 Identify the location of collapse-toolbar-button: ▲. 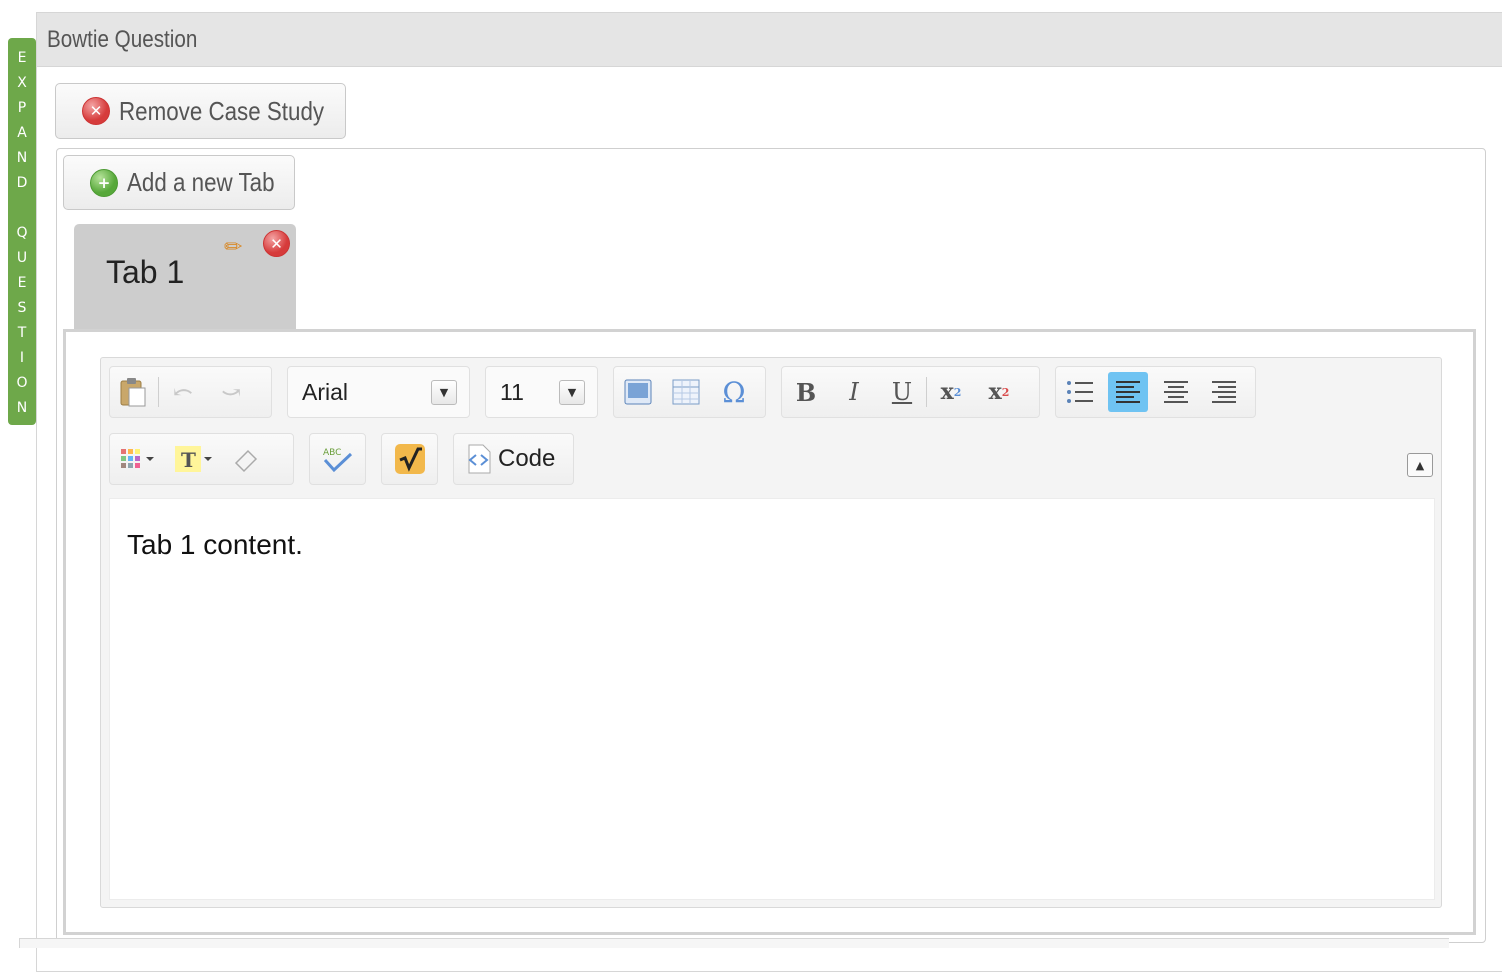
(1420, 465).